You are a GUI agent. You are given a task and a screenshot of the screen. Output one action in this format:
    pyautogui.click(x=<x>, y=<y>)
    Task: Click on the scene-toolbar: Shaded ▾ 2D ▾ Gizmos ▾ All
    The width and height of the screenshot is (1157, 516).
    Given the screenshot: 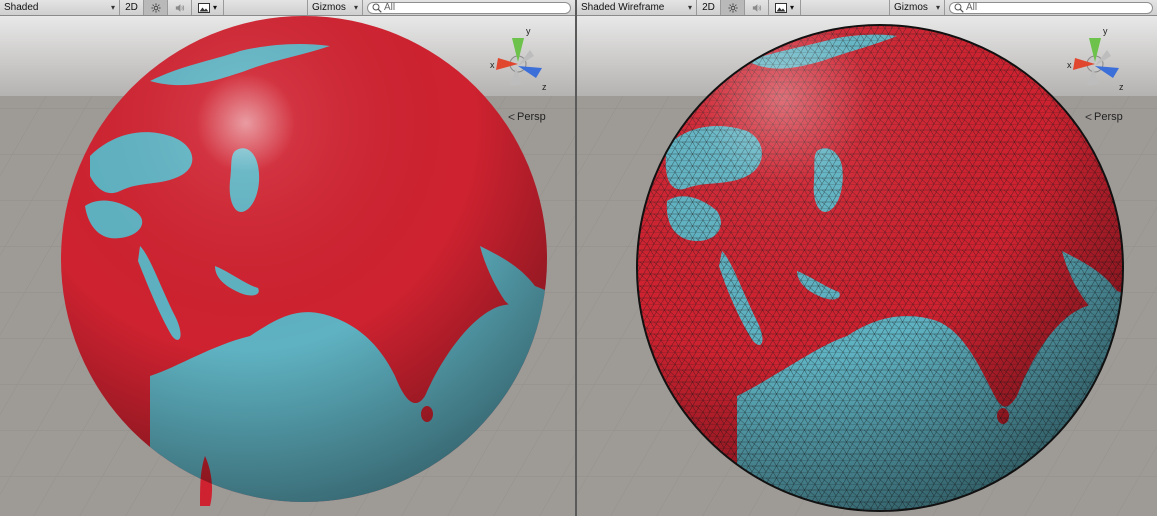 What is the action you would take?
    pyautogui.click(x=287, y=8)
    